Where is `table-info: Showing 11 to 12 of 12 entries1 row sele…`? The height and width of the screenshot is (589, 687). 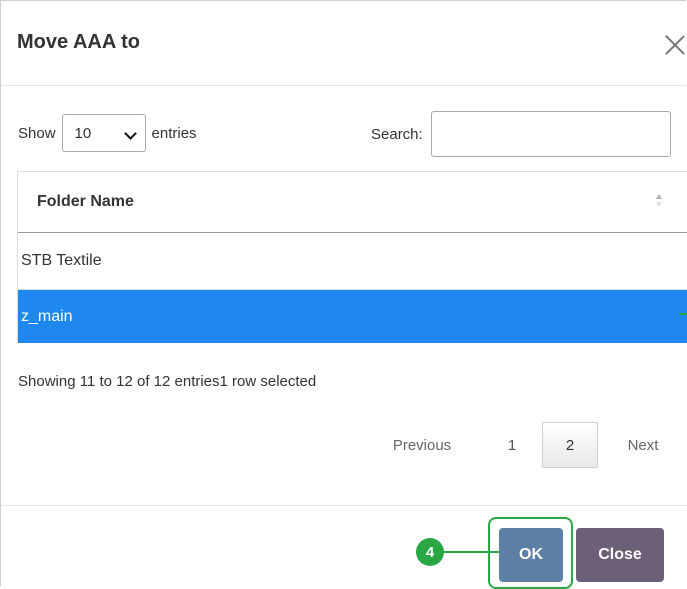 table-info: Showing 11 to 12 of 12 entries1 row sele… is located at coordinates (167, 381).